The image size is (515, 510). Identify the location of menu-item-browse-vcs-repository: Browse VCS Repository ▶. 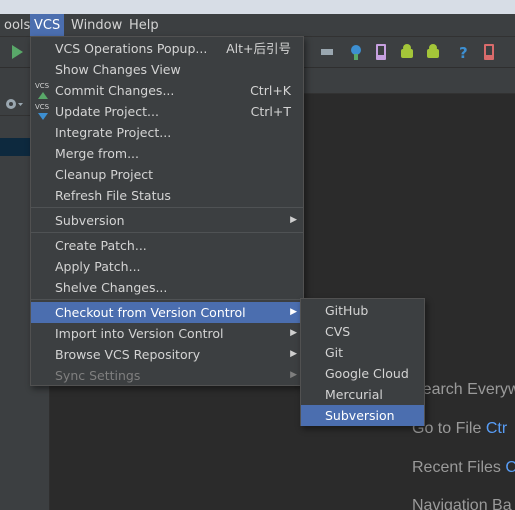
(167, 354).